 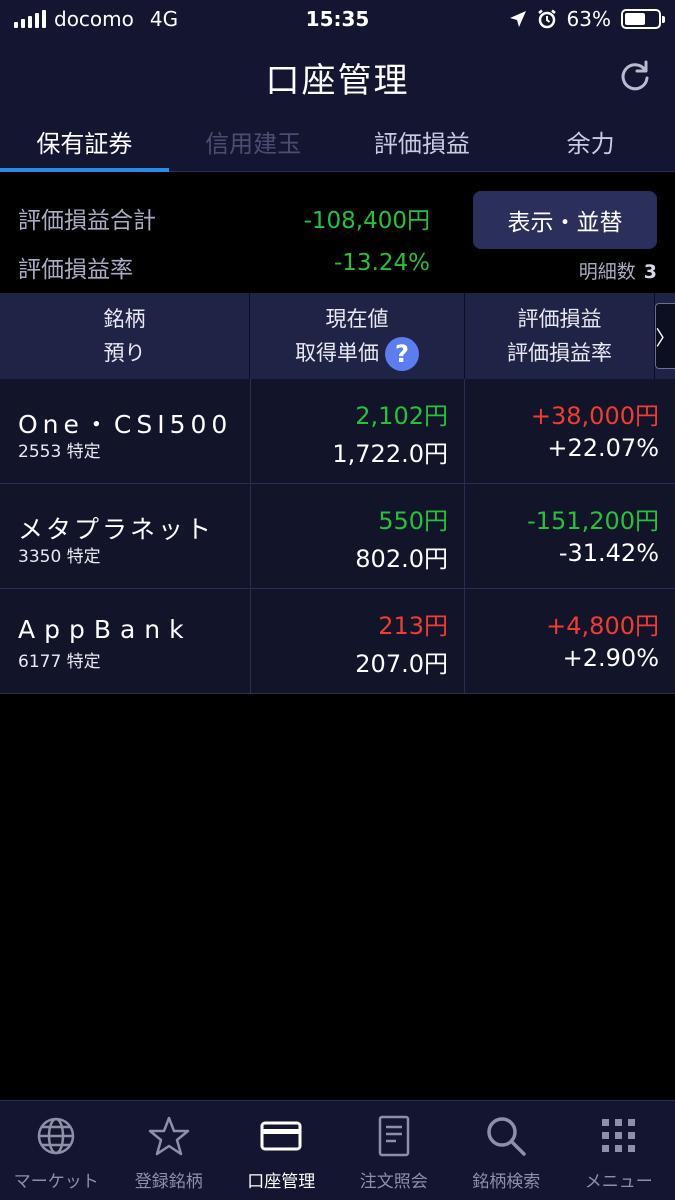 What do you see at coordinates (59, 452) in the screenshot?
I see `stock-code: 2553 特定` at bounding box center [59, 452].